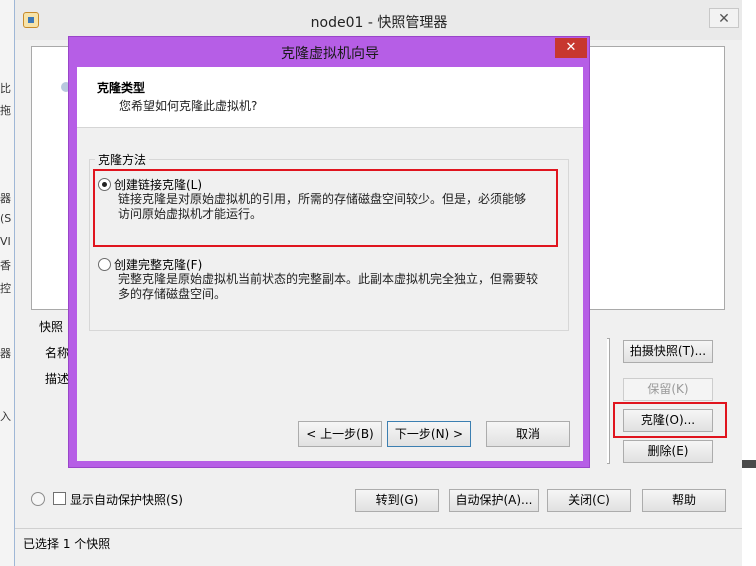  I want to click on background-text: (S, so click(6, 218).